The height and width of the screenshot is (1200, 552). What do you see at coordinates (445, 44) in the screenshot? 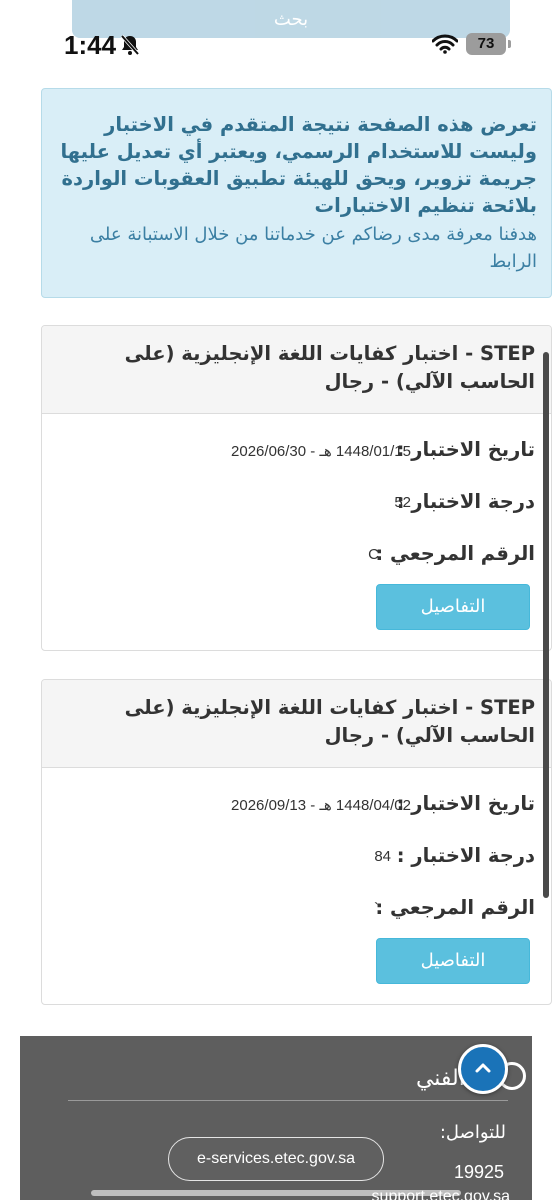
I see `wifi-icon` at bounding box center [445, 44].